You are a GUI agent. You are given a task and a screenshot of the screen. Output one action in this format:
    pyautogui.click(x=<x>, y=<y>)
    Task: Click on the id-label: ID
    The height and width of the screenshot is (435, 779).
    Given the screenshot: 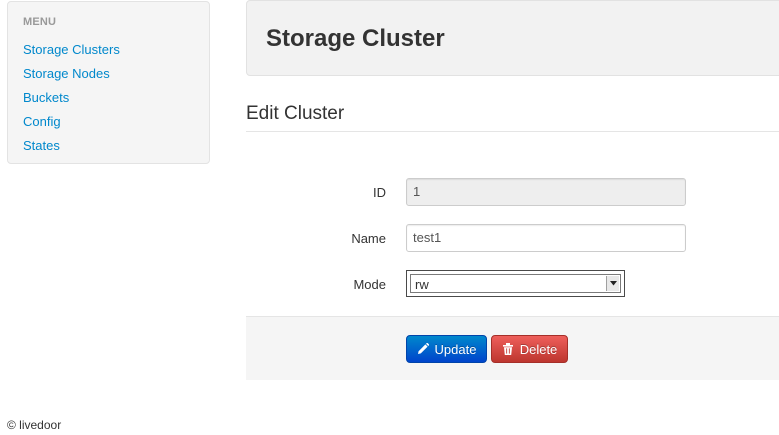 What is the action you would take?
    pyautogui.click(x=379, y=192)
    